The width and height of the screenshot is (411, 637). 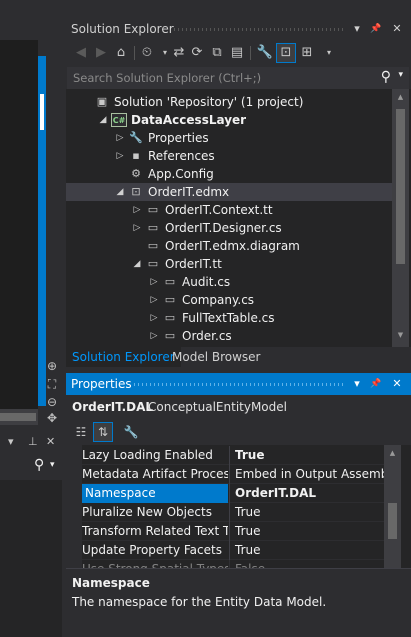 I want to click on tree-item: ◢ C# DataAccessLayer, so click(x=229, y=120).